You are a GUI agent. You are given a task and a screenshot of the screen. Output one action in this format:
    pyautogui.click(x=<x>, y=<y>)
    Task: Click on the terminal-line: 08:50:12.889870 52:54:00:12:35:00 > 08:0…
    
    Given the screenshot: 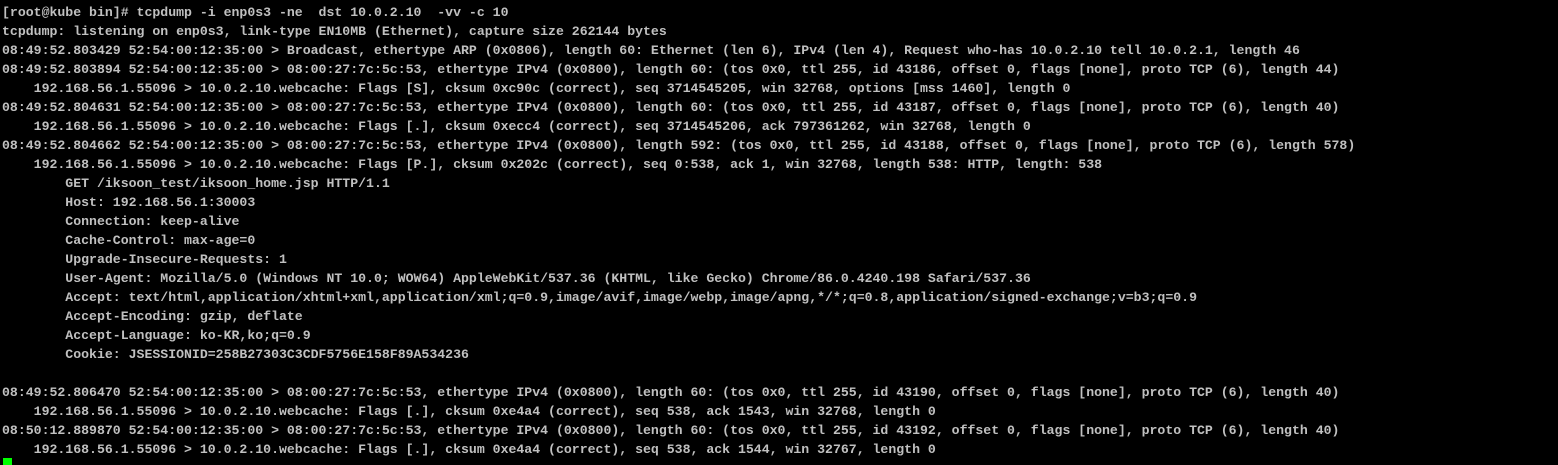 What is the action you would take?
    pyautogui.click(x=671, y=430)
    